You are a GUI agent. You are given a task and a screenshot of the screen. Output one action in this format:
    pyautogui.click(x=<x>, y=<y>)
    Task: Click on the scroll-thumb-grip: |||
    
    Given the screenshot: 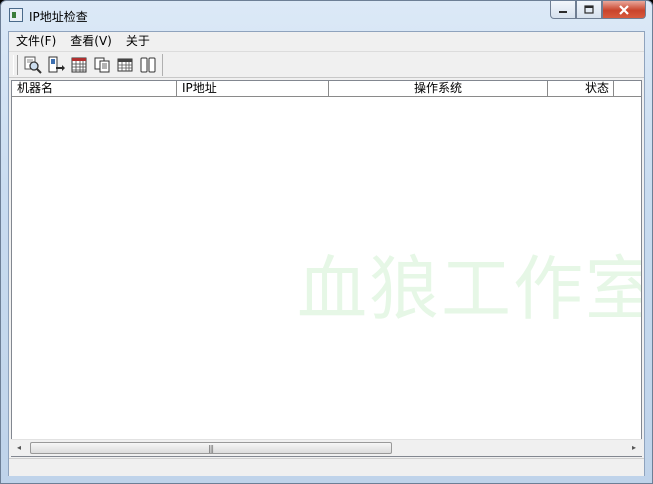 What is the action you would take?
    pyautogui.click(x=211, y=448)
    